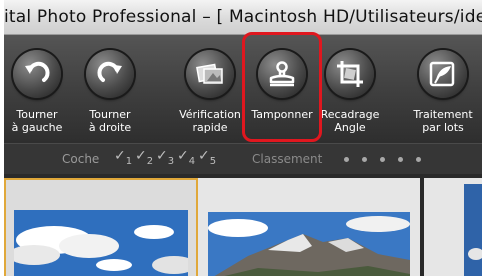 The width and height of the screenshot is (482, 276). I want to click on check-mark-5-number: 5, so click(213, 161).